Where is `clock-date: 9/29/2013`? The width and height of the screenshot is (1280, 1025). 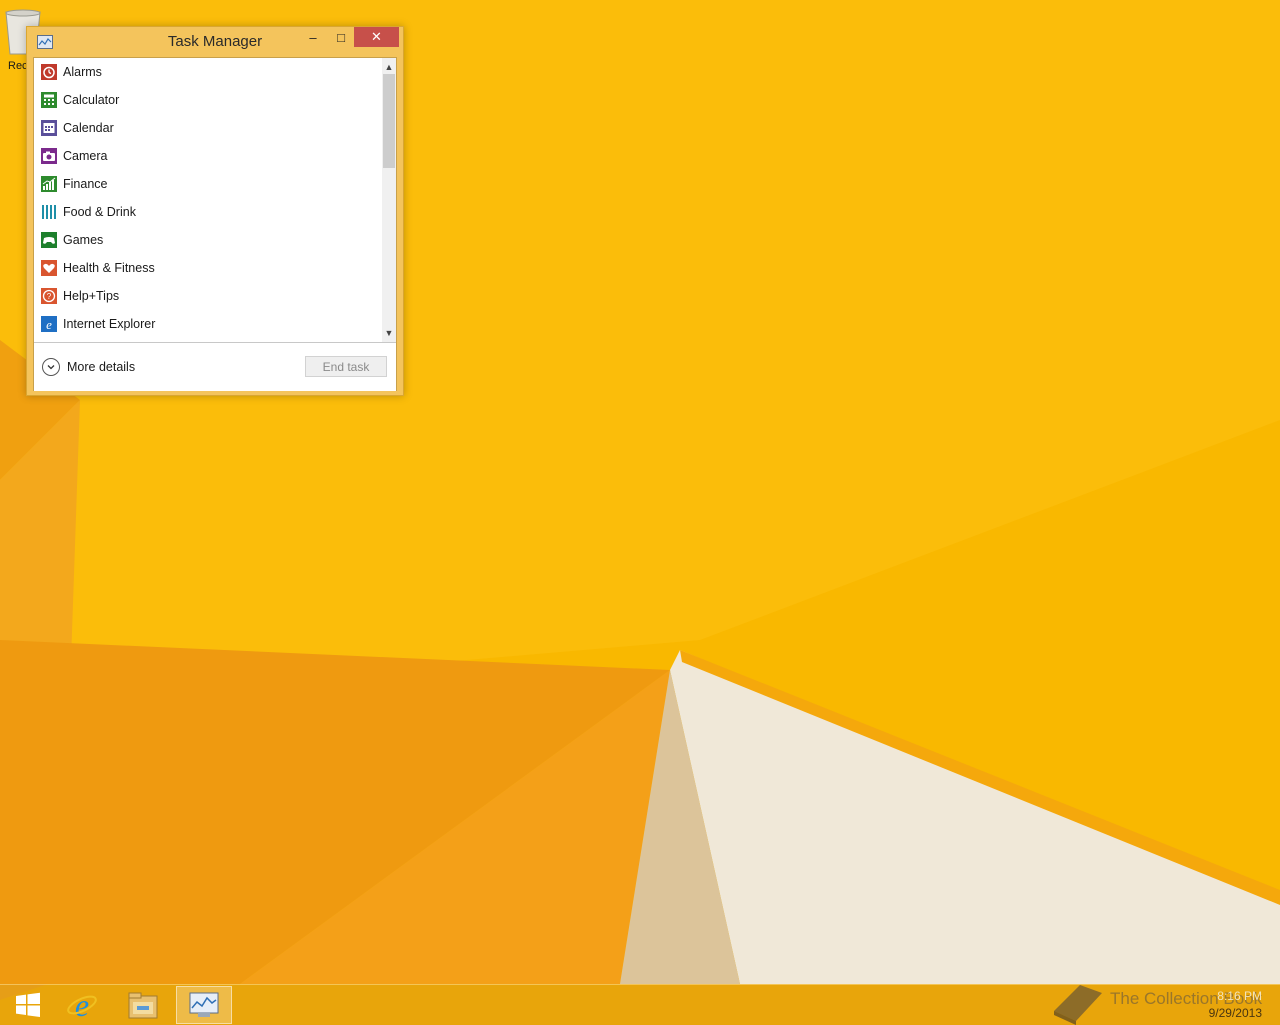 clock-date: 9/29/2013 is located at coordinates (1235, 1013).